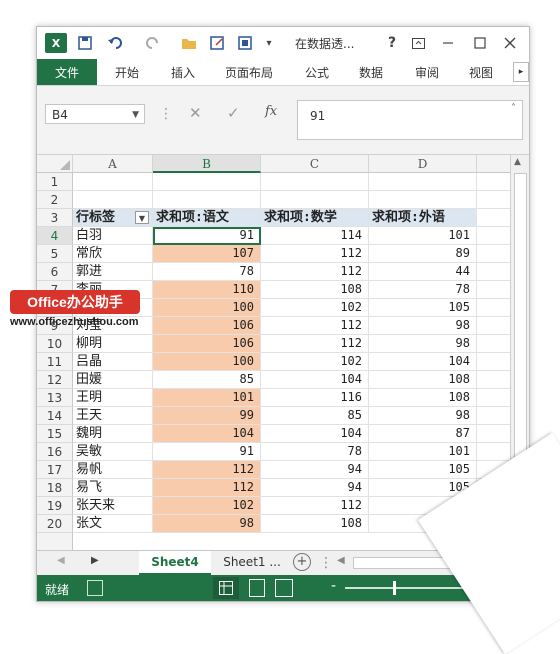  Describe the element at coordinates (410, 120) in the screenshot. I see `formula-input: 91 ˄` at that location.